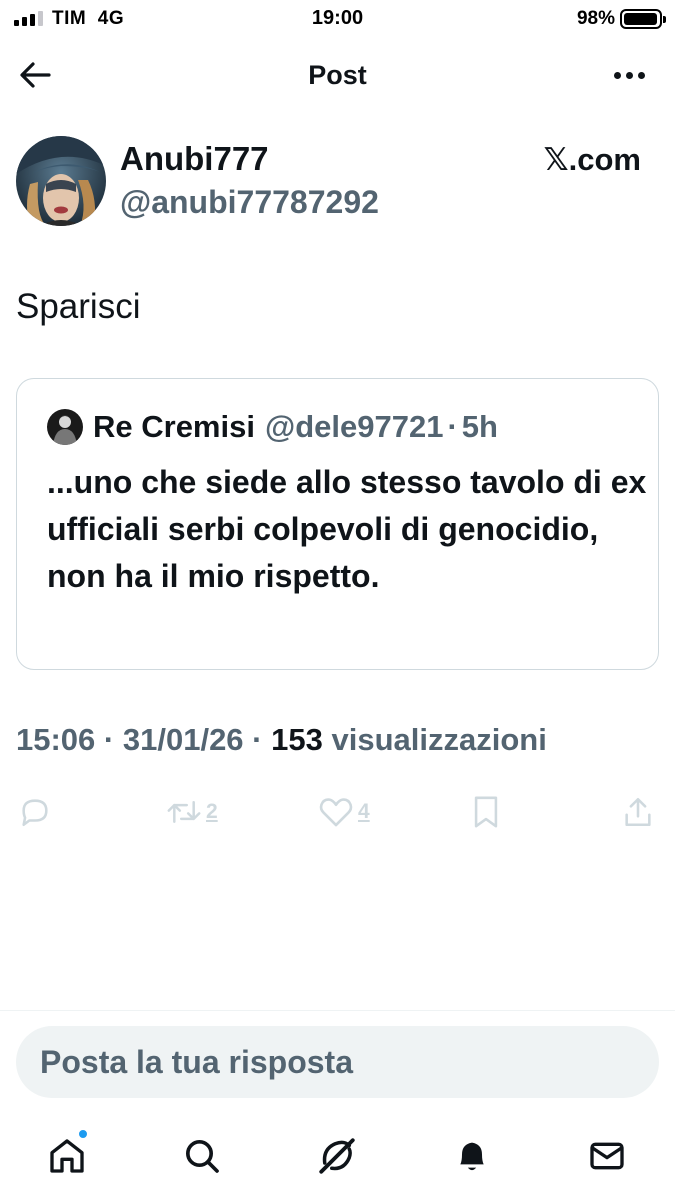 This screenshot has width=675, height=1200. I want to click on home-icon, so click(67, 1156).